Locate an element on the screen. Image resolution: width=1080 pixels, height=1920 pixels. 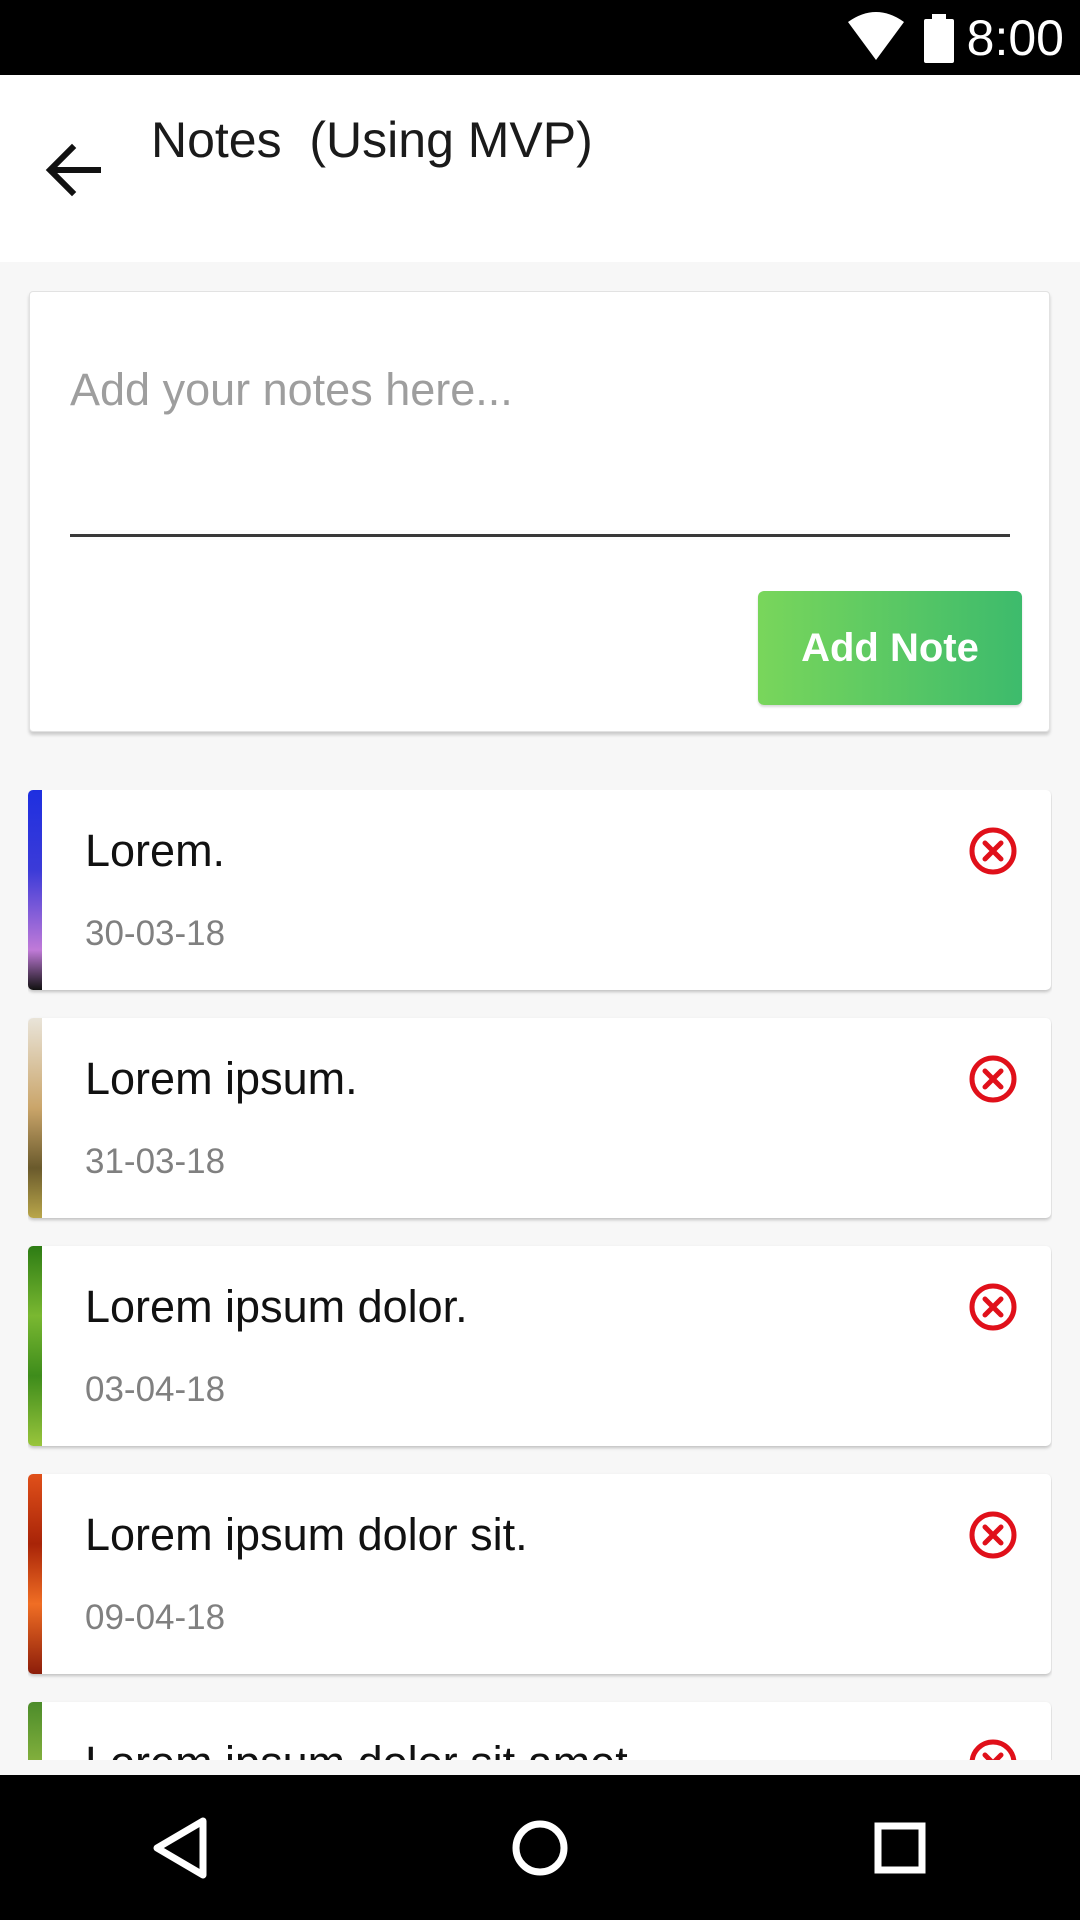
note-card: Lorem ipsum dolor sit amet. is located at coordinates (539, 1731).